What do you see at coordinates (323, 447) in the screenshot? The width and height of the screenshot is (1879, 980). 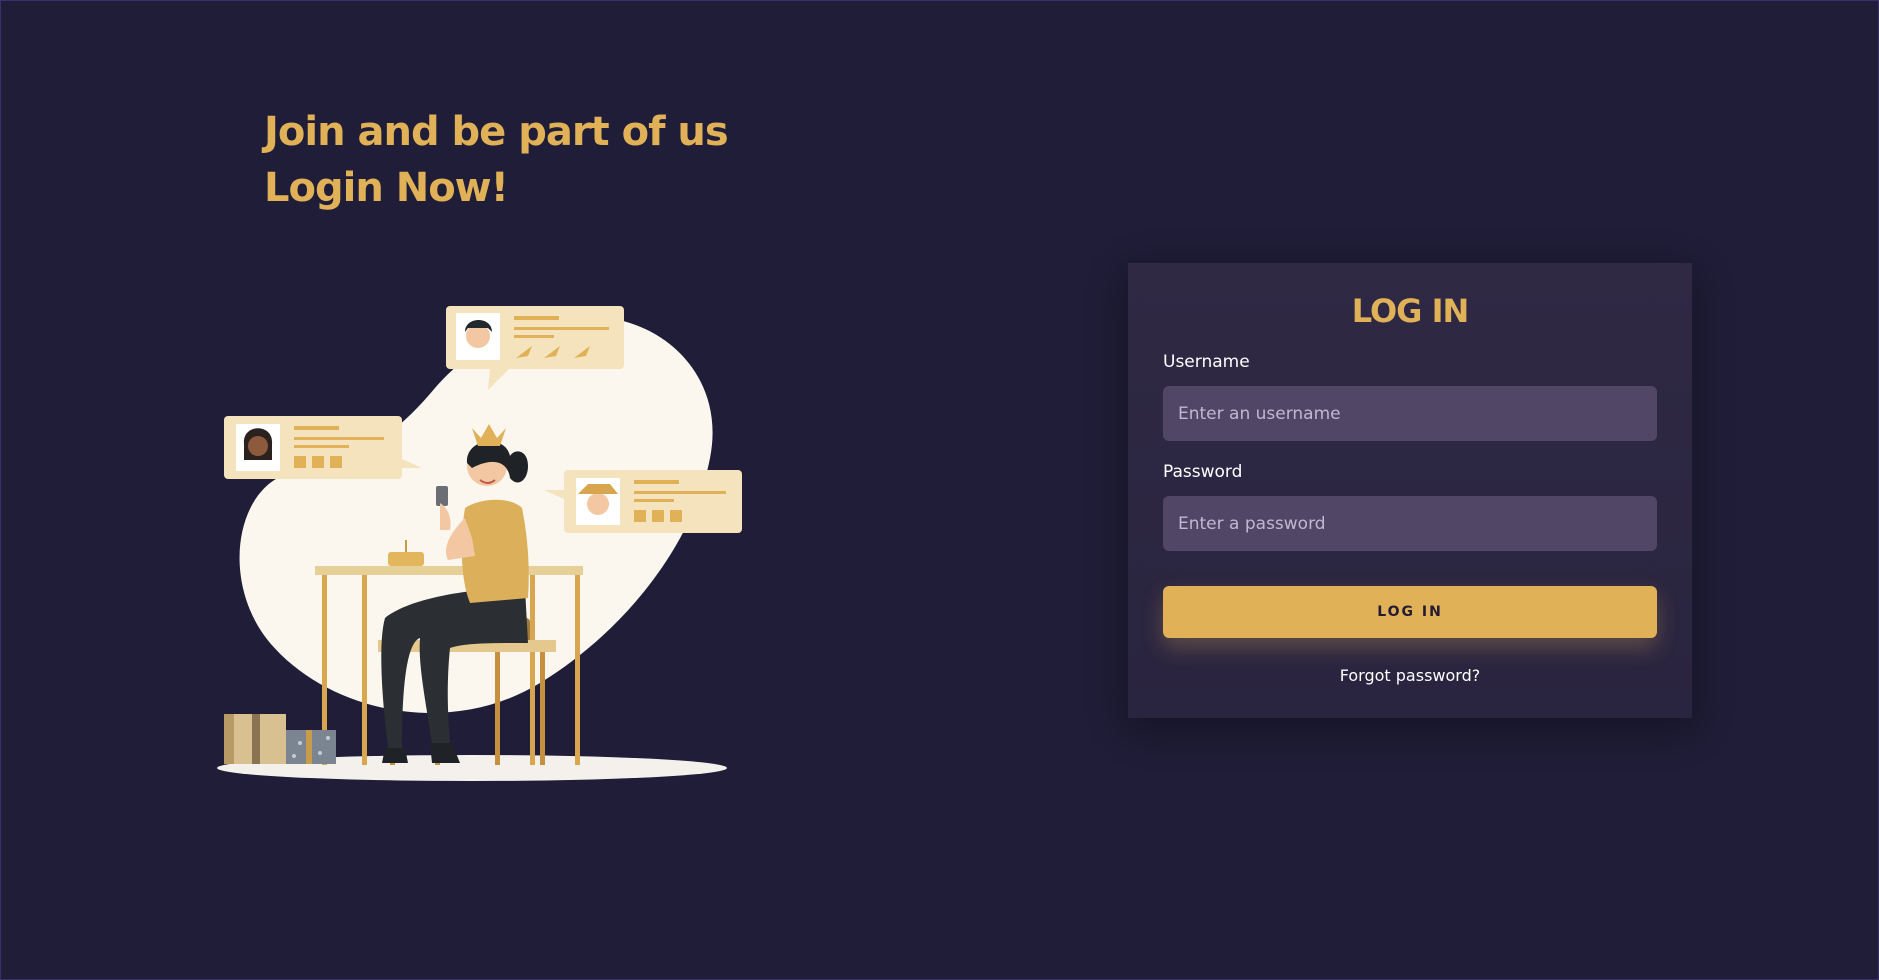 I see `chat-bubble-left` at bounding box center [323, 447].